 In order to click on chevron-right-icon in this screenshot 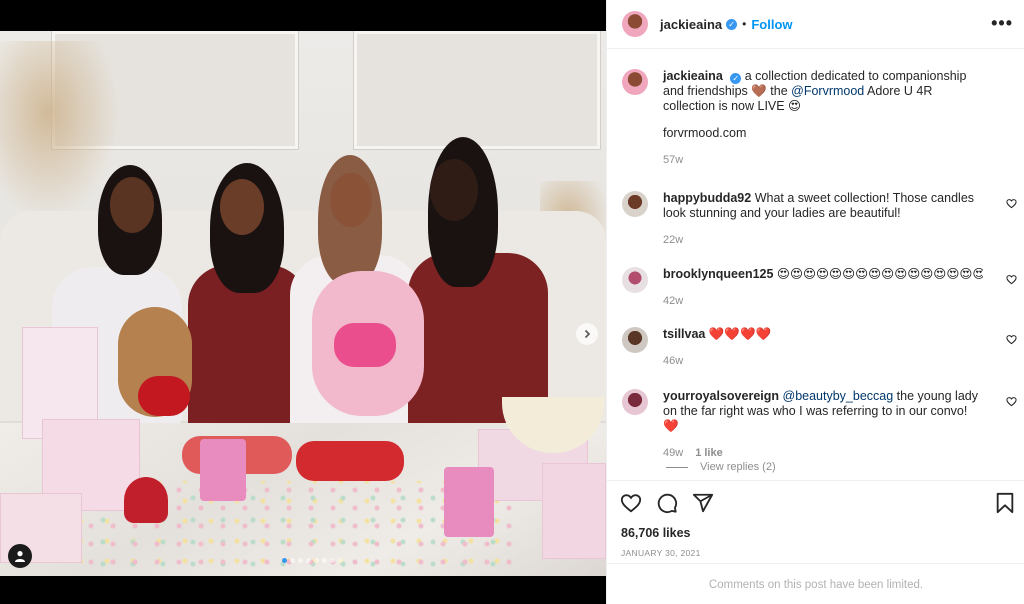, I will do `click(587, 334)`.